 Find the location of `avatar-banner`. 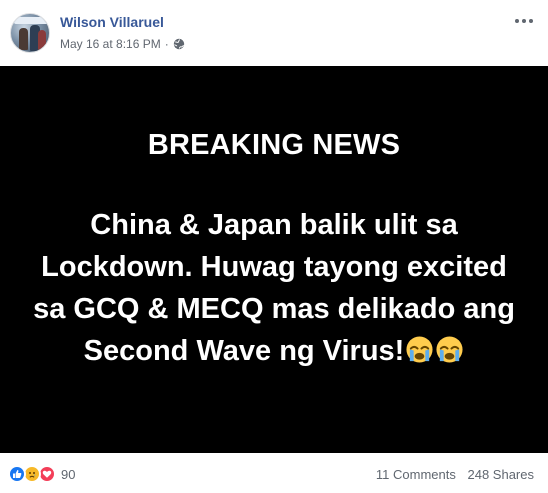

avatar-banner is located at coordinates (31, 20).